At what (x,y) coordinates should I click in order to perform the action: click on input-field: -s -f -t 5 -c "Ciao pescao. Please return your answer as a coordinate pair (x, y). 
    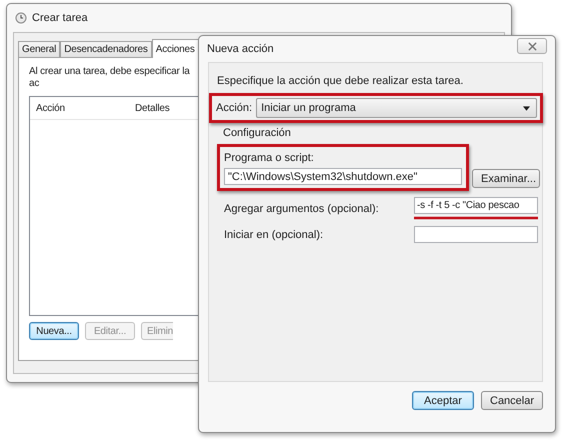
    Looking at the image, I should click on (476, 205).